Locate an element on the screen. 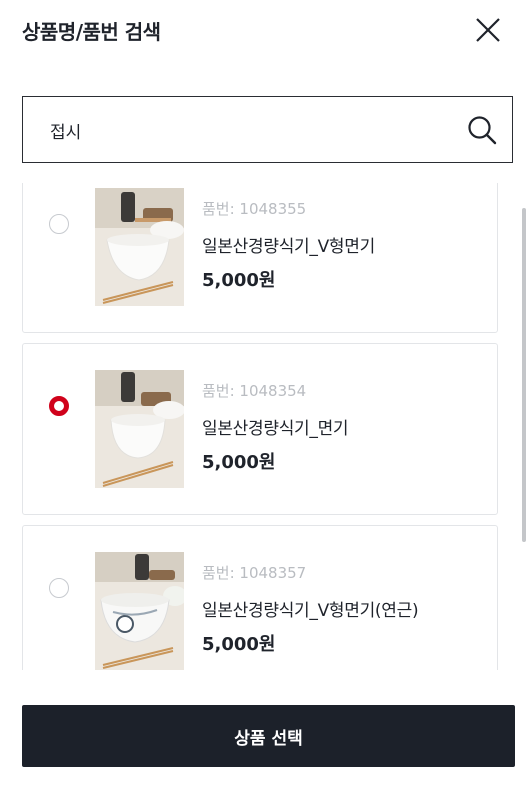  page-title: 상품명/품번 검색 is located at coordinates (91, 32).